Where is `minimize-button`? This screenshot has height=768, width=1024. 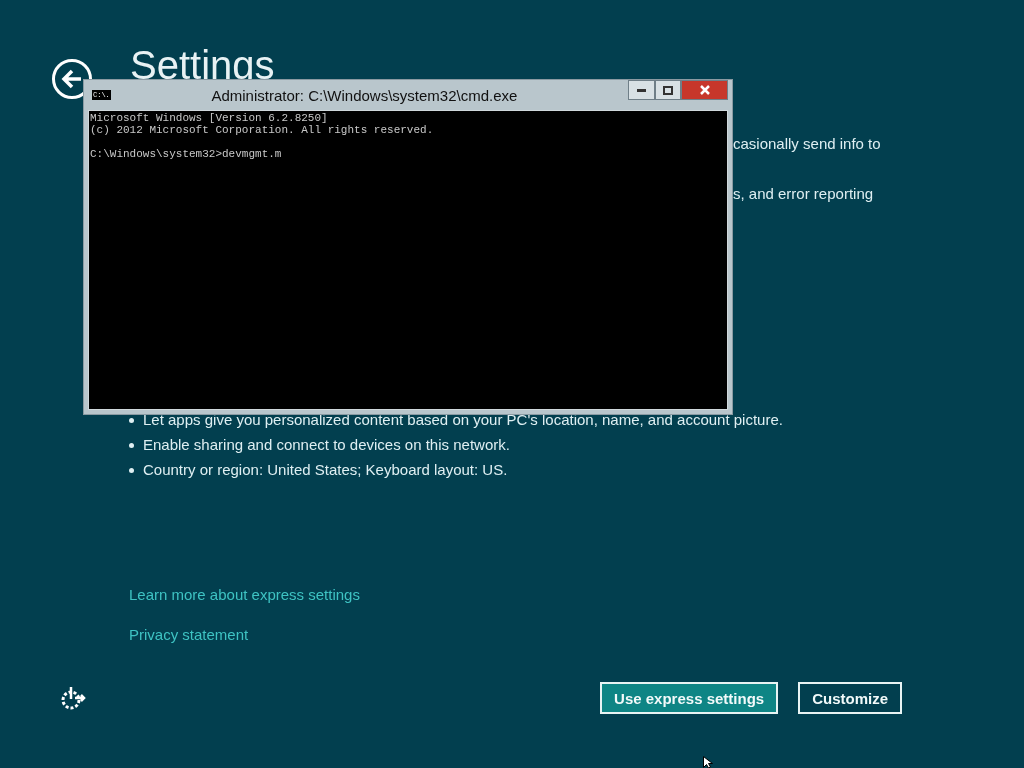 minimize-button is located at coordinates (641, 90).